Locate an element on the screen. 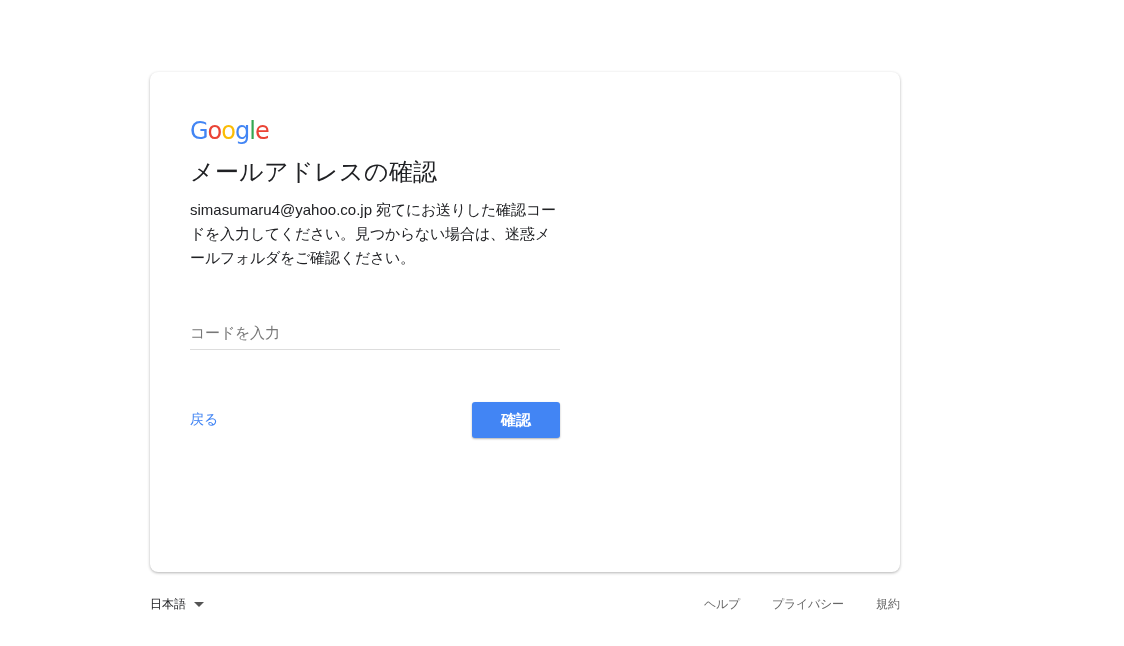 Image resolution: width=1124 pixels, height=646 pixels. confirm-button: 確認 is located at coordinates (516, 420).